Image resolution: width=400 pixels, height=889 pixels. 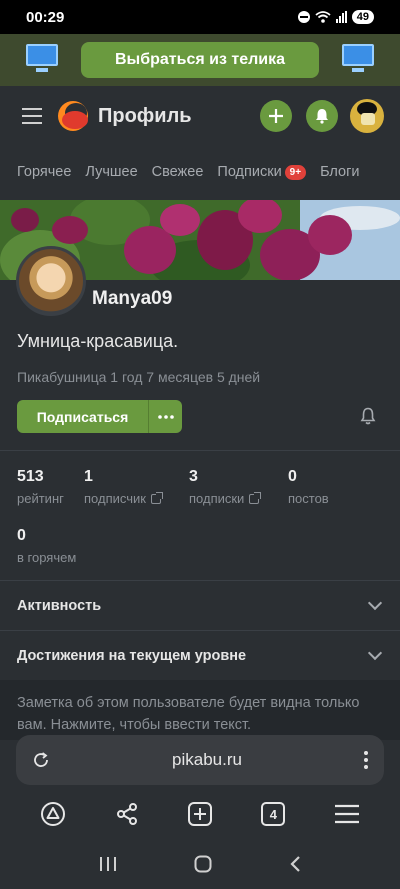 I want to click on stat-subscribers: 1 подписчик, so click(x=123, y=487).